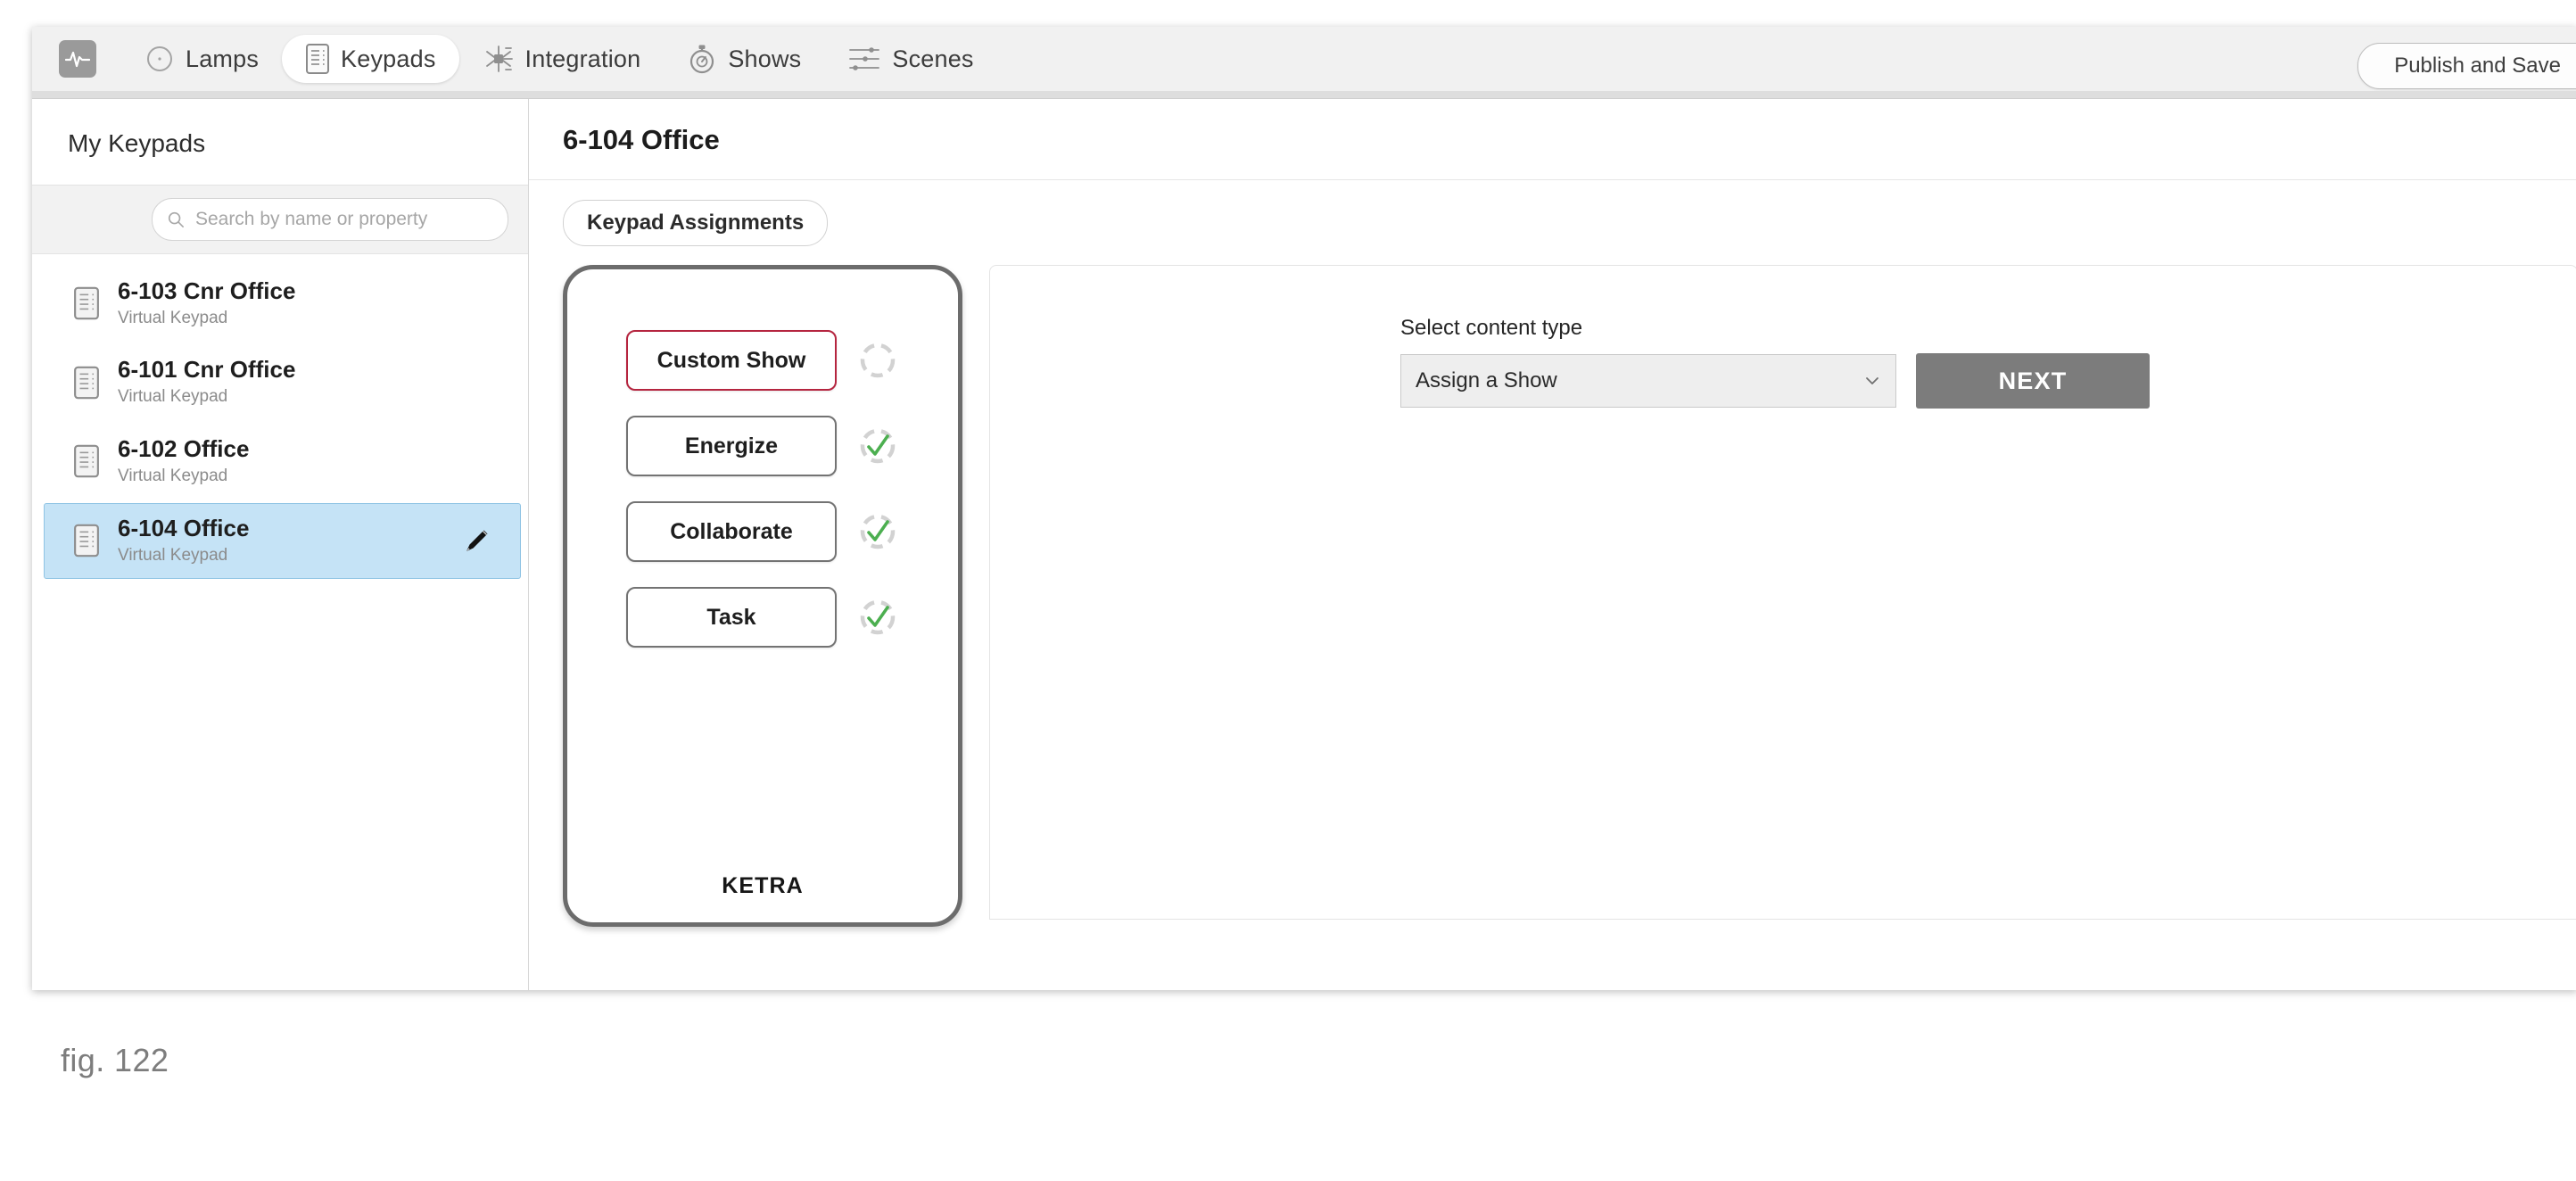 The image size is (2576, 1181). What do you see at coordinates (311, 382) in the screenshot?
I see `list-item-text: 6-101 Cnr Office Virtual Keypad` at bounding box center [311, 382].